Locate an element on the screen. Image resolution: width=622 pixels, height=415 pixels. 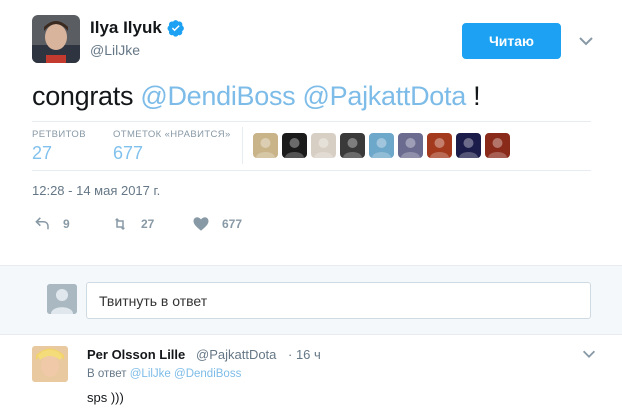
tweet-text: congrats @DendiBoss @PajkattDota ! is located at coordinates (256, 96).